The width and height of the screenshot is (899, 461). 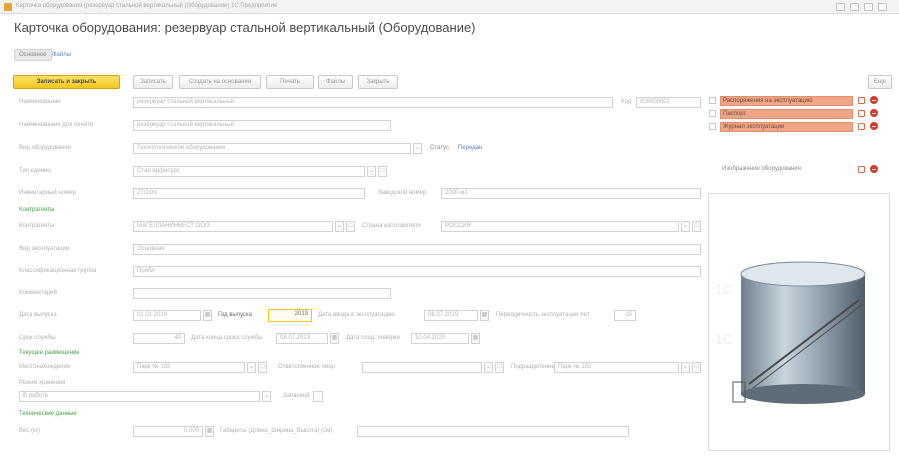 What do you see at coordinates (422, 367) in the screenshot?
I see `responsible-field` at bounding box center [422, 367].